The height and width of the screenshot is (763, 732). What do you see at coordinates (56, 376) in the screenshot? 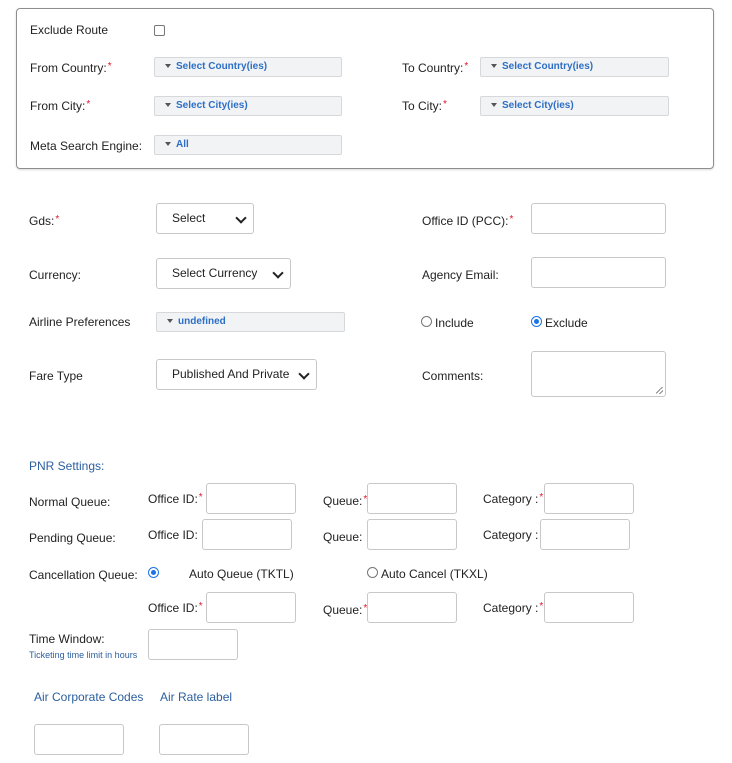
I see `fare-type-label: Fare Type` at bounding box center [56, 376].